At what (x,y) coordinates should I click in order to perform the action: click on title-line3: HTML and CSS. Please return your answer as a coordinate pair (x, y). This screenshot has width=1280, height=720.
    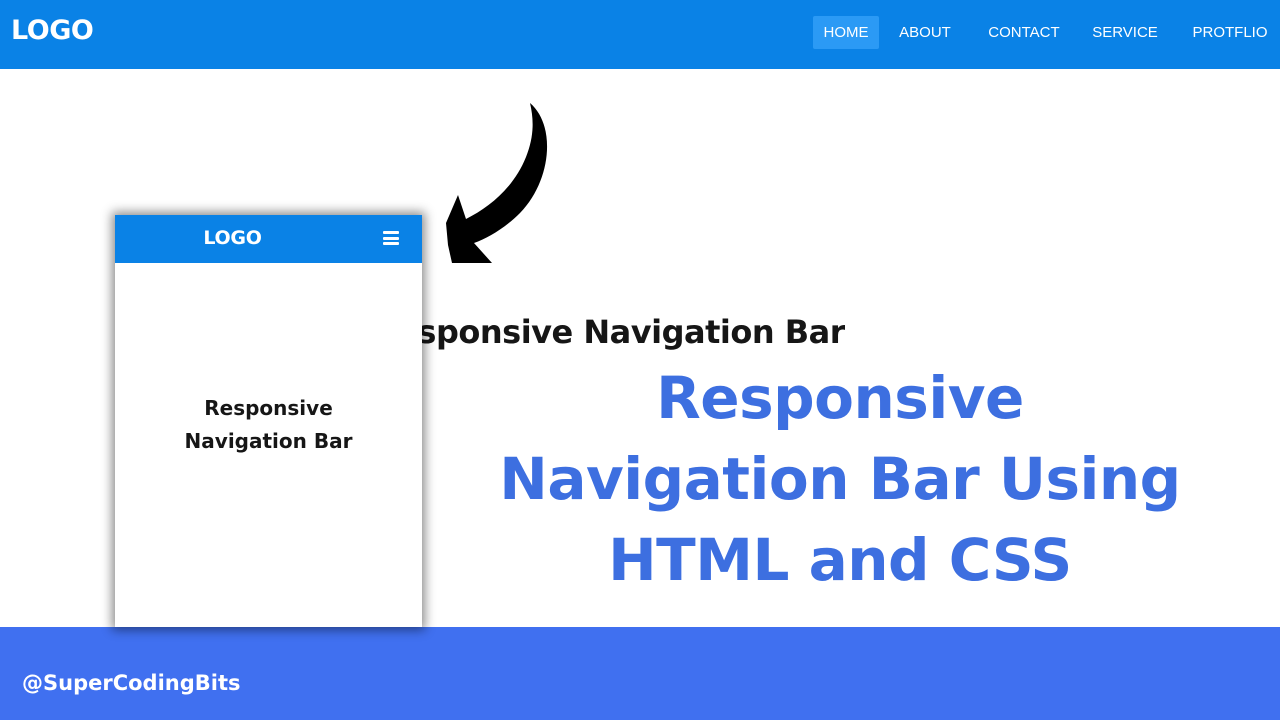
    Looking at the image, I should click on (840, 560).